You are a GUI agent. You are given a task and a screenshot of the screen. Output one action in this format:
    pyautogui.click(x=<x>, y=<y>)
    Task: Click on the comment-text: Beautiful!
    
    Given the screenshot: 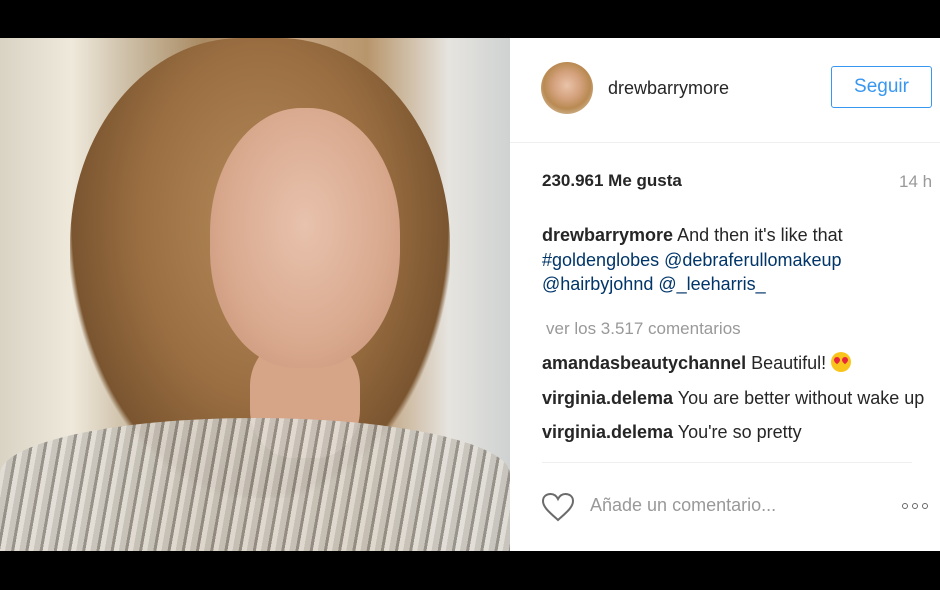 What is the action you would take?
    pyautogui.click(x=789, y=363)
    